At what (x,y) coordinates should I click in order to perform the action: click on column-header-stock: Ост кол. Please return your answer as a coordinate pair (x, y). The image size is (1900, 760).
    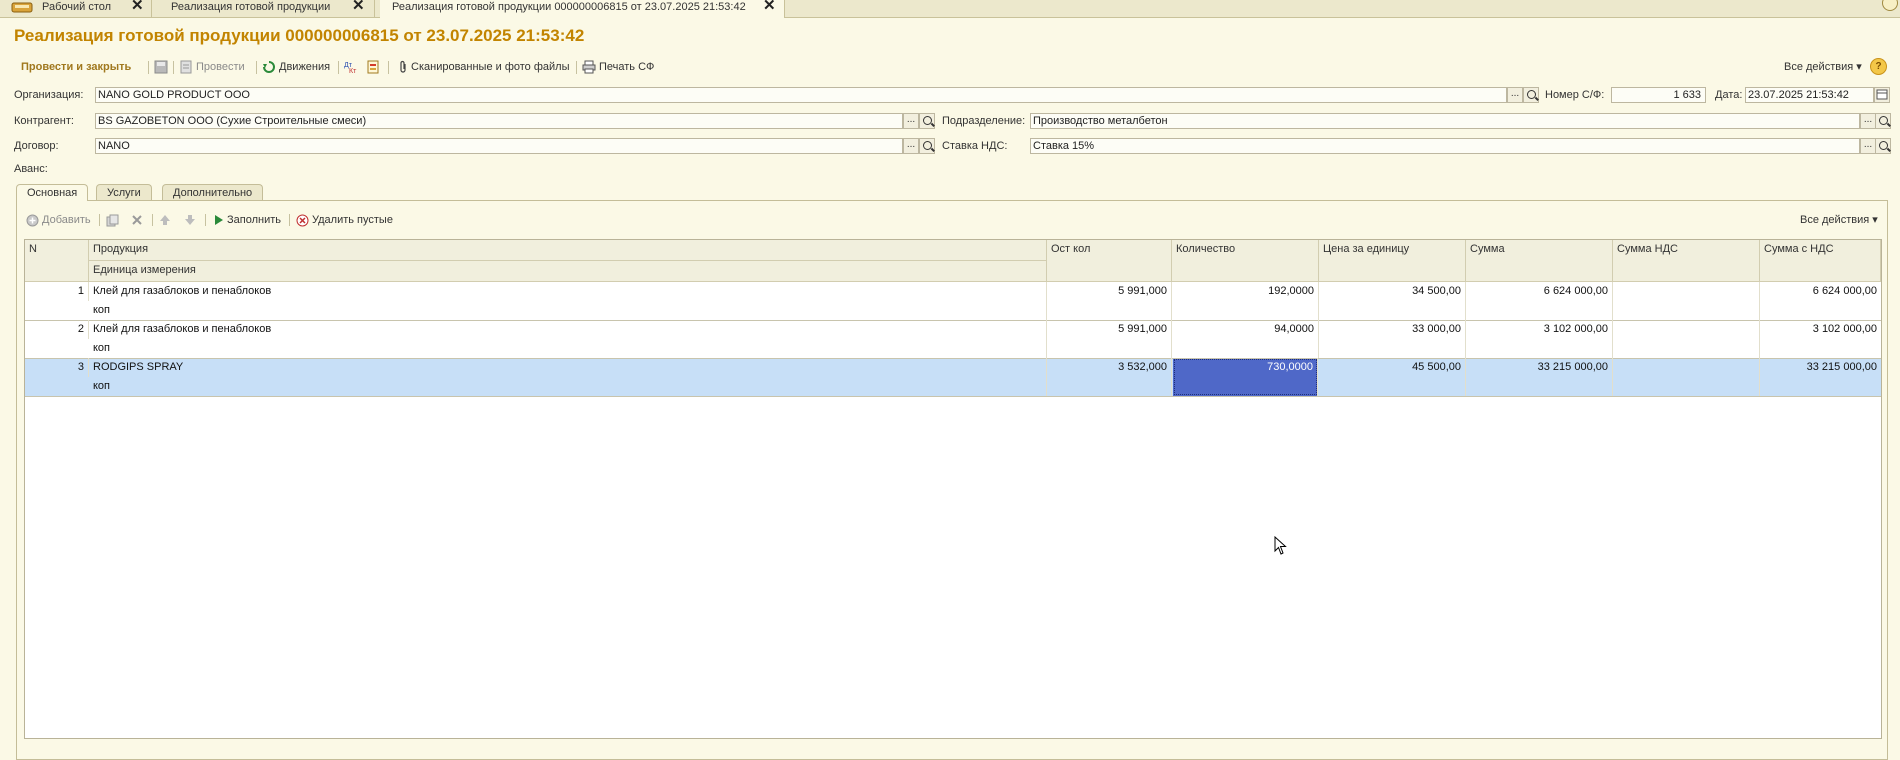
    Looking at the image, I should click on (1109, 261).